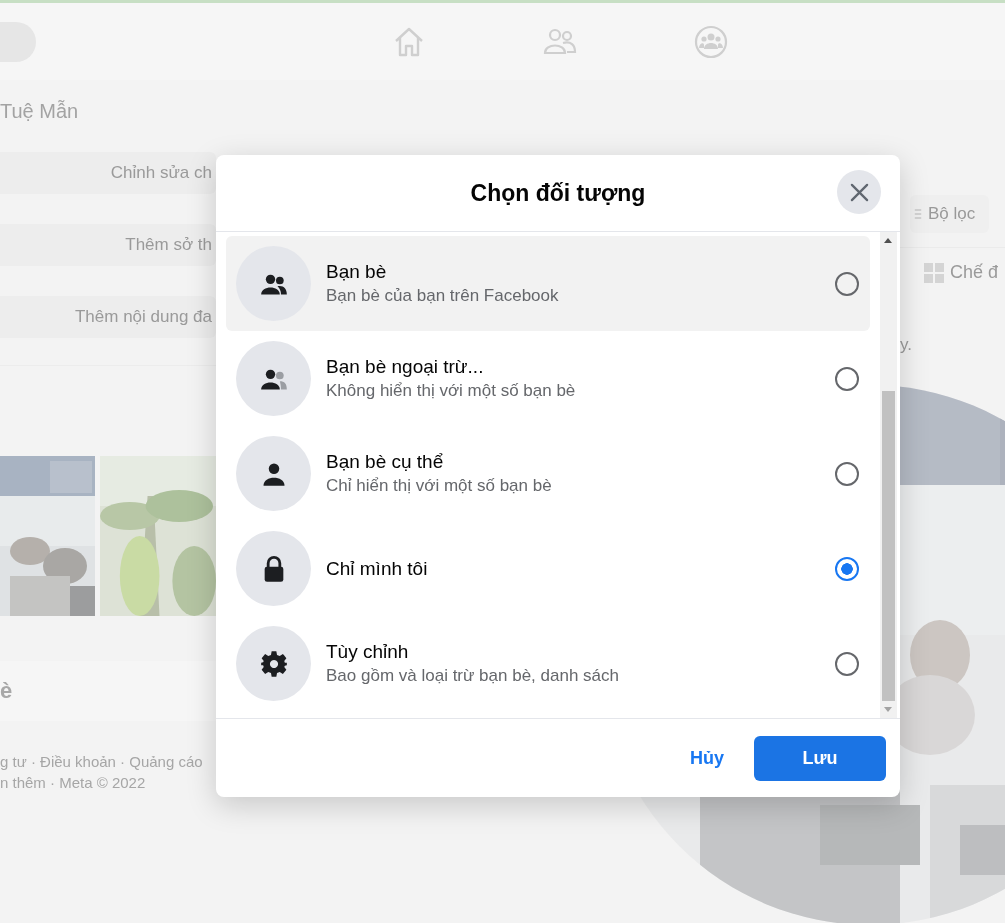 Image resolution: width=1005 pixels, height=923 pixels. Describe the element at coordinates (40, 112) in the screenshot. I see `profile-name: Tuệ Mẫn` at that location.